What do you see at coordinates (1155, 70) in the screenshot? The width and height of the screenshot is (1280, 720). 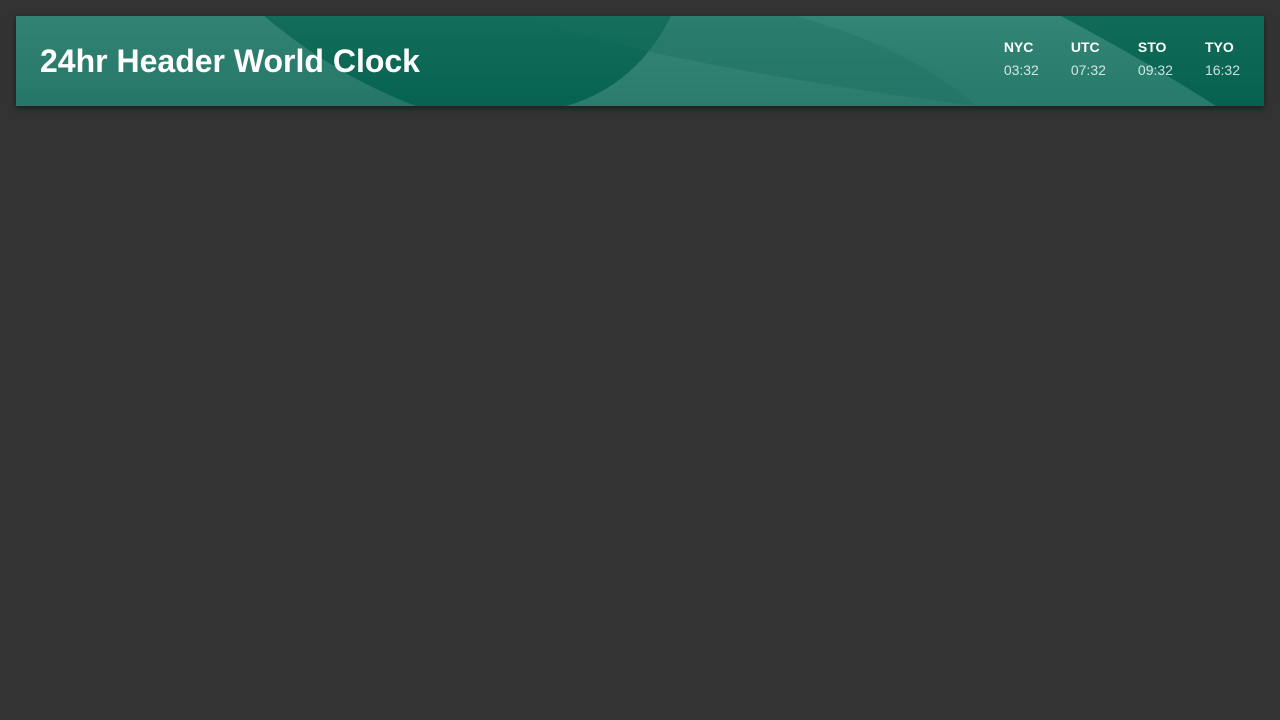 I see `clock-time: 09:32` at bounding box center [1155, 70].